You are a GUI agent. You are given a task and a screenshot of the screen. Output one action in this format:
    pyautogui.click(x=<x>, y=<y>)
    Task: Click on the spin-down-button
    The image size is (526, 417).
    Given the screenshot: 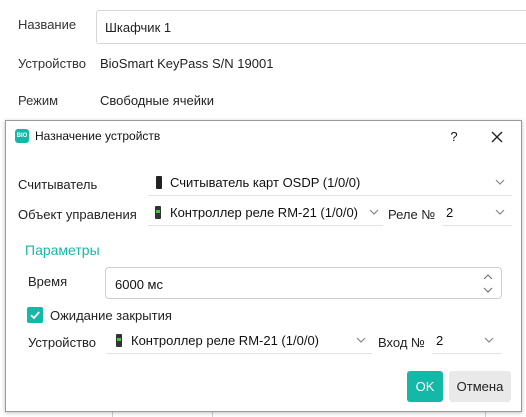 What is the action you would take?
    pyautogui.click(x=488, y=290)
    